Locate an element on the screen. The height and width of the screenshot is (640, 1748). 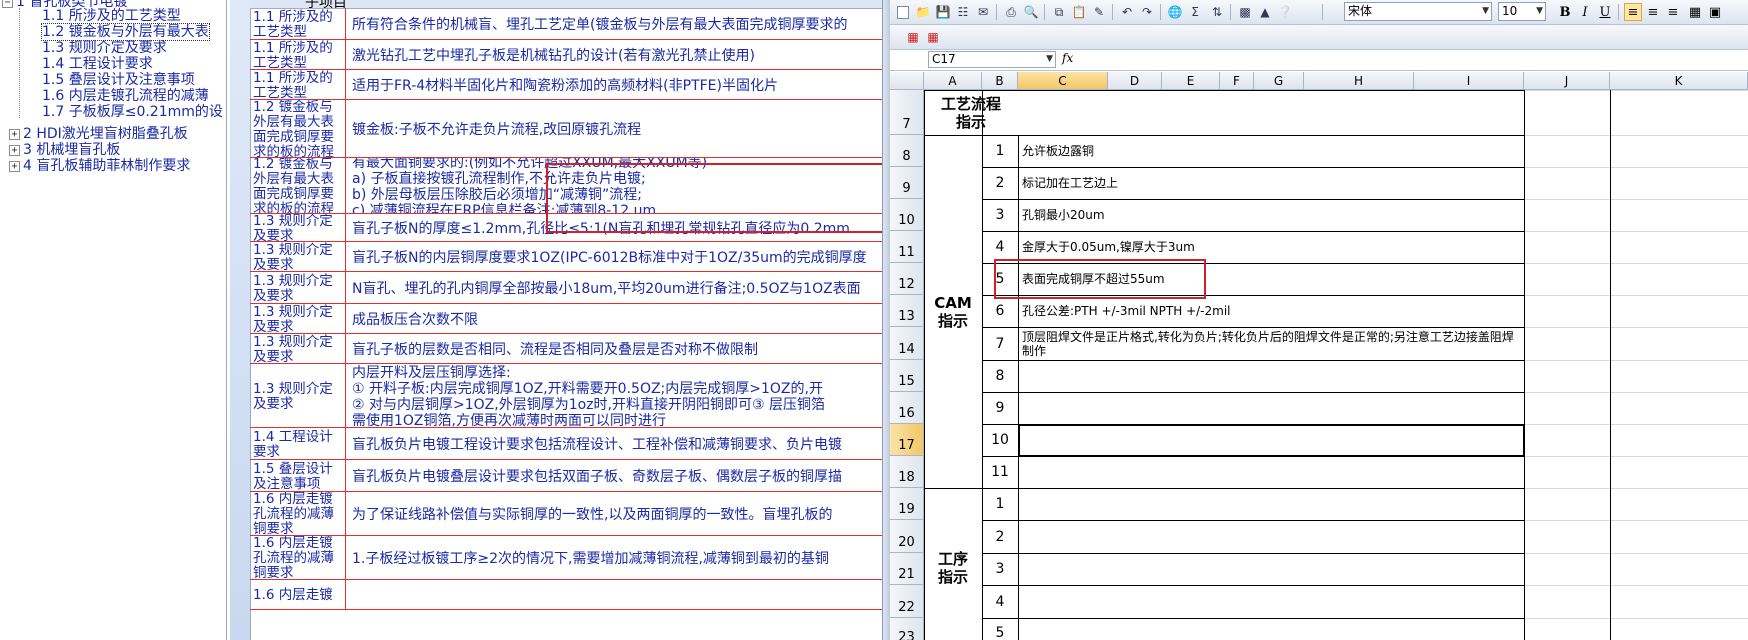
tree-node: 1.7 子板板厚≤0.21mm的设 is located at coordinates (132, 112).